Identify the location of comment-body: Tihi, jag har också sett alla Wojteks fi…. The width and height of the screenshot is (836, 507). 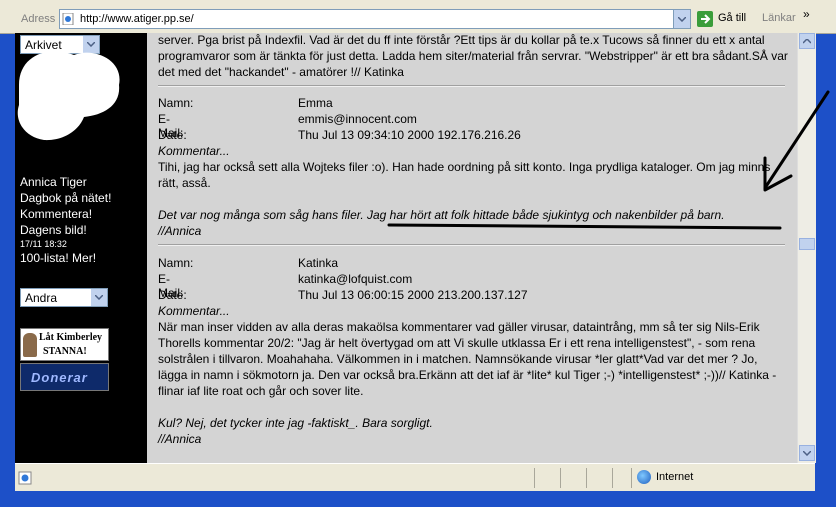
(464, 175).